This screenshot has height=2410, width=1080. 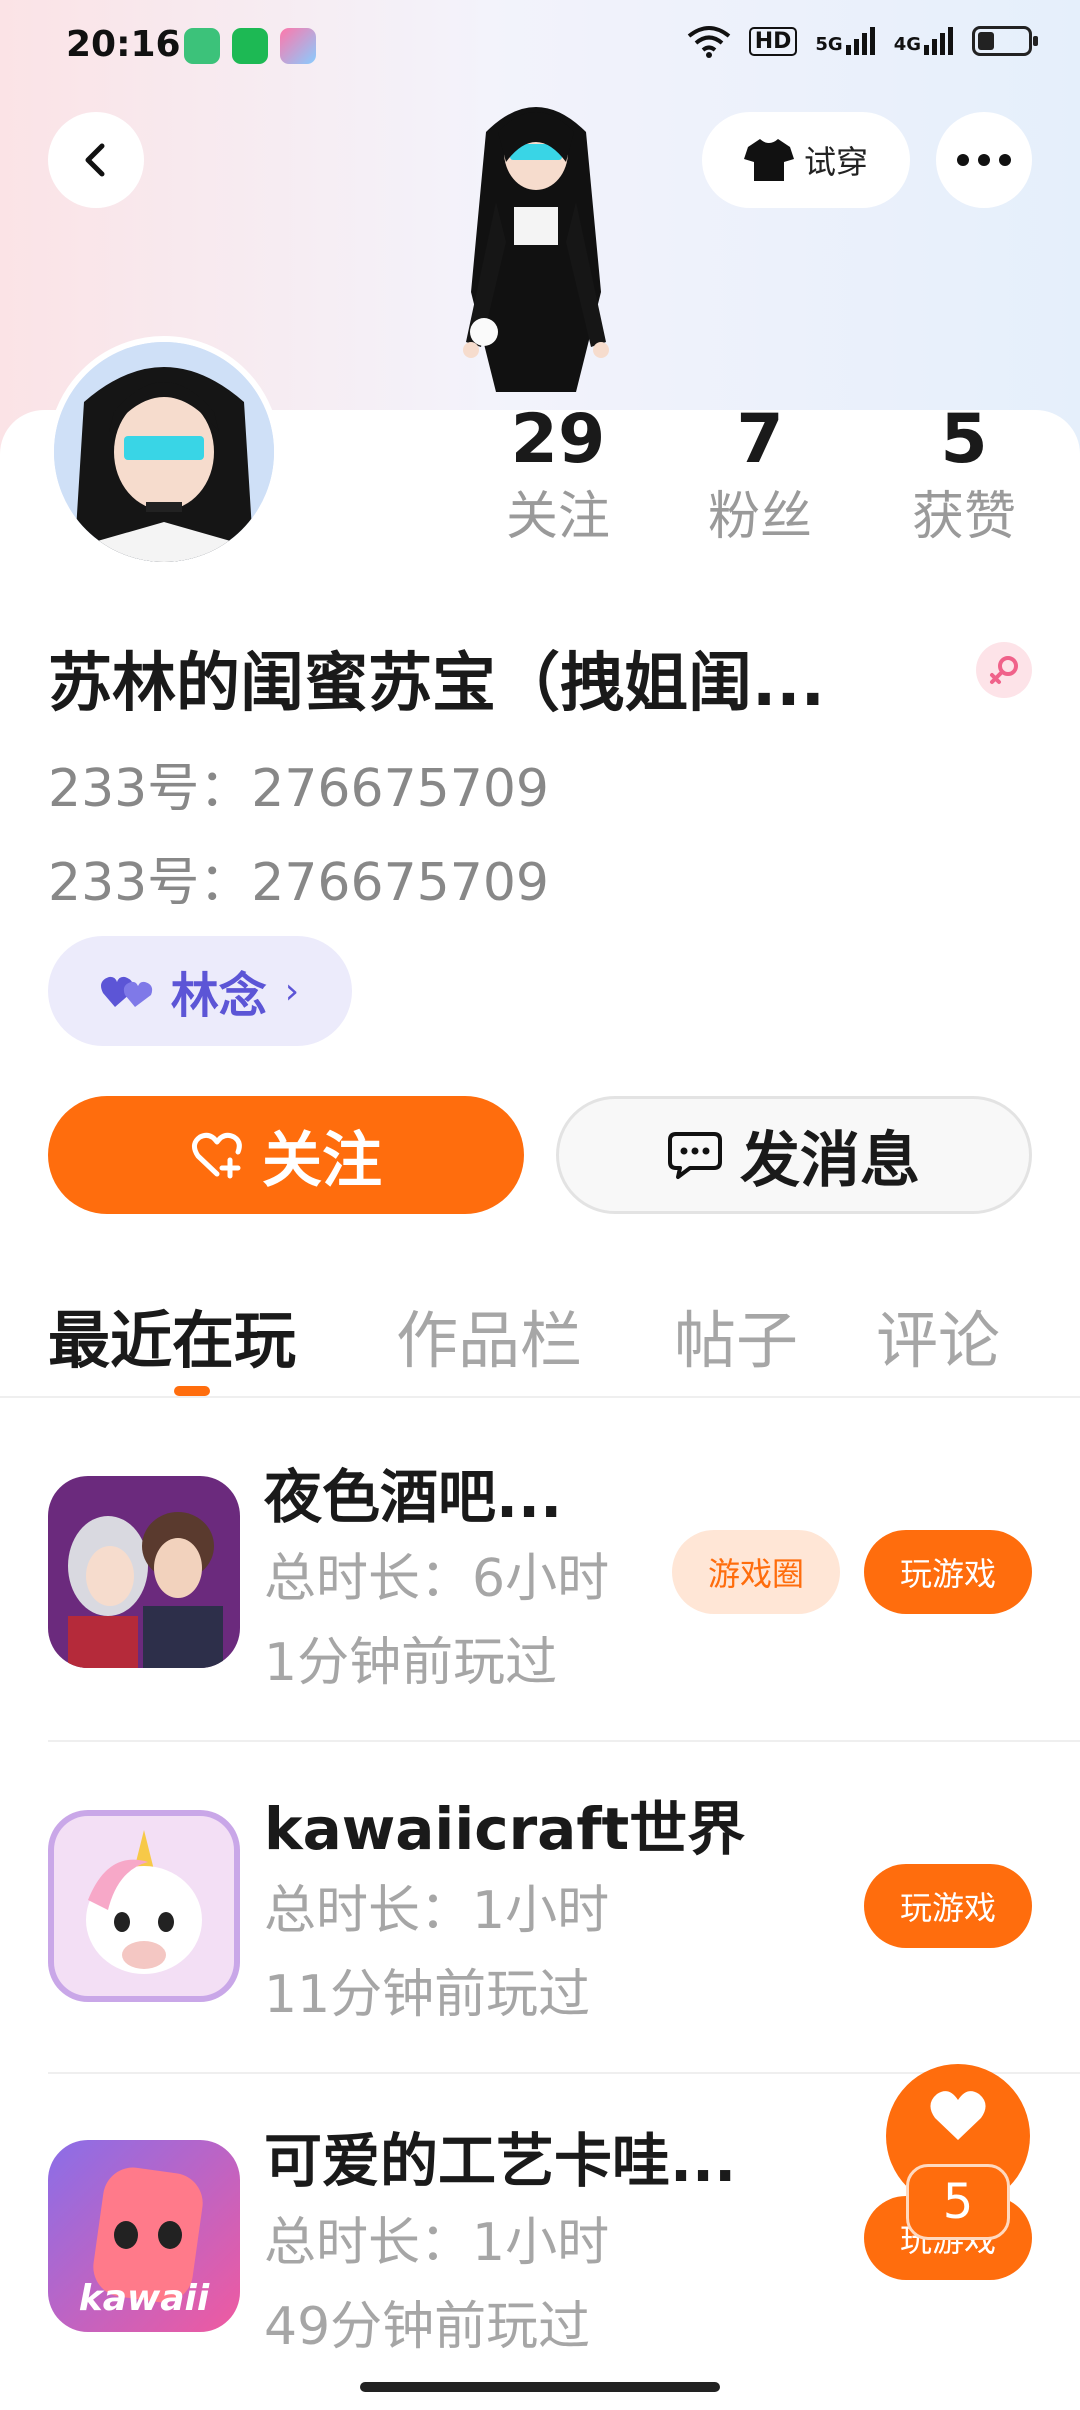 What do you see at coordinates (540, 48) in the screenshot?
I see `status-bar: 20:16 HD 5G 4G` at bounding box center [540, 48].